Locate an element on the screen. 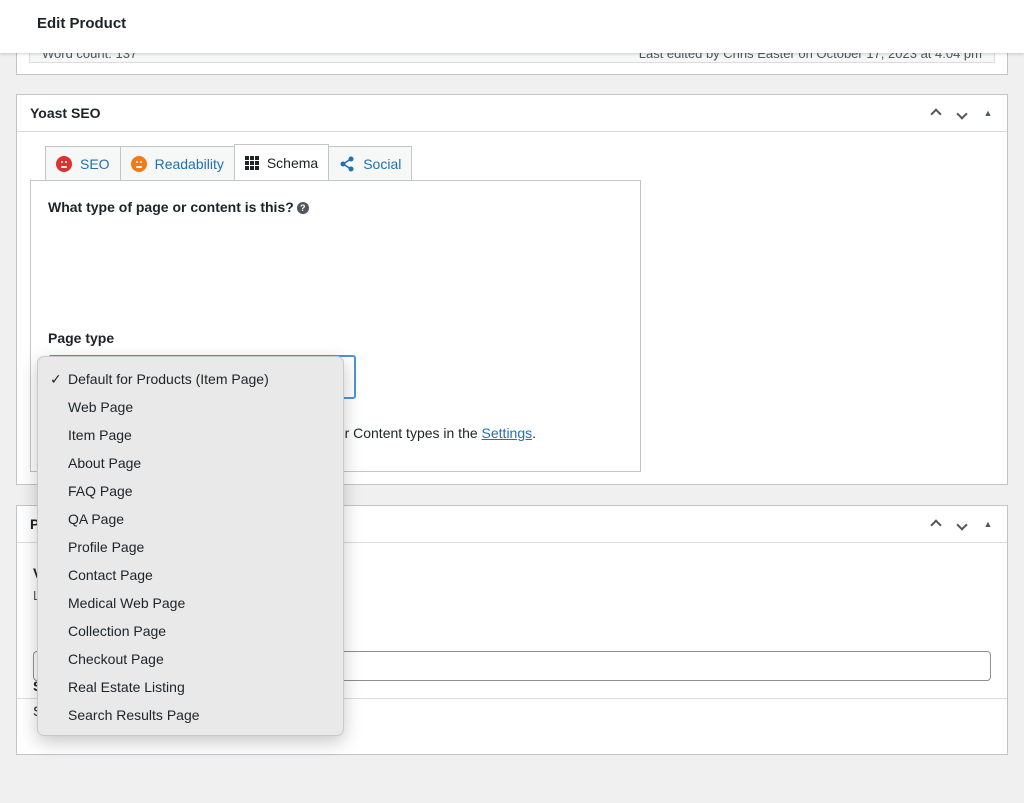 This screenshot has height=803, width=1024. top-bar: Edit Product is located at coordinates (512, 26).